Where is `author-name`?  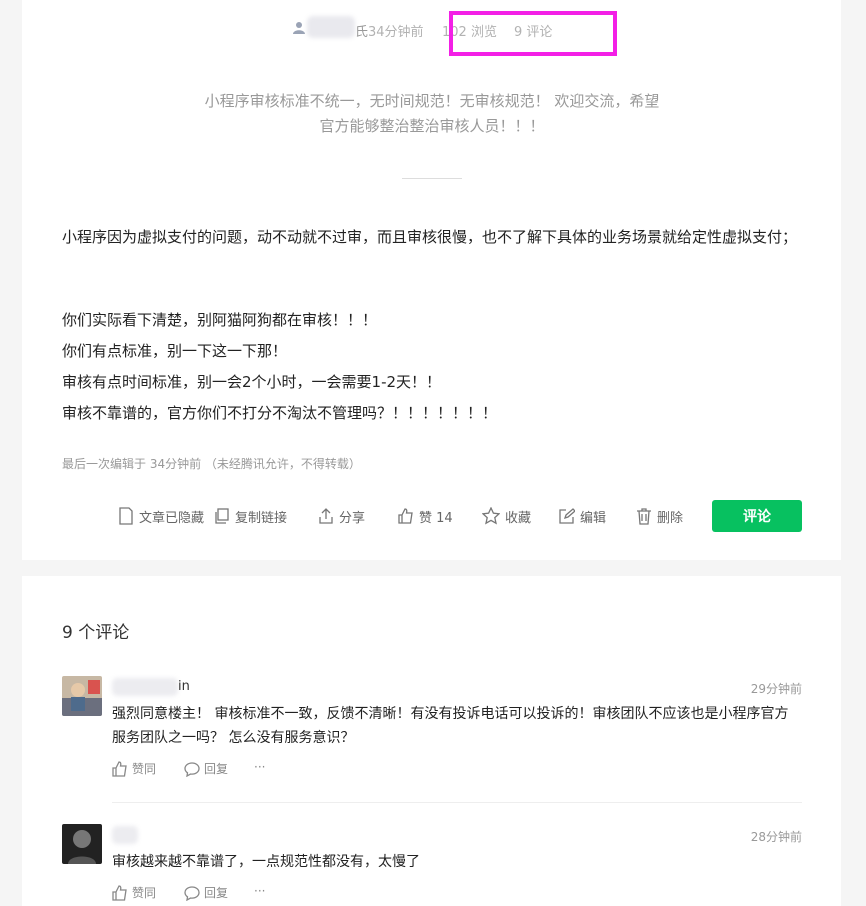 author-name is located at coordinates (331, 27).